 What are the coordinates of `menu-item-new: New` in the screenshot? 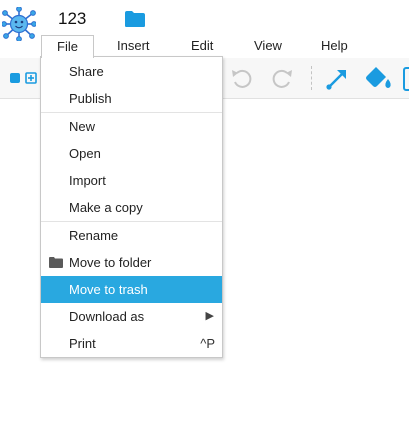 It's located at (131, 126).